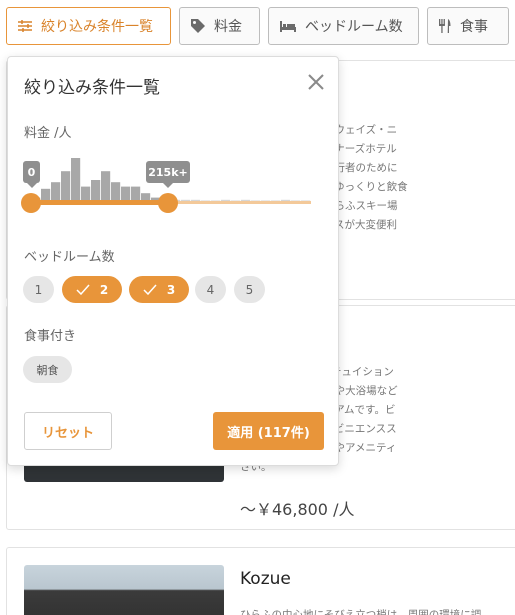 The width and height of the screenshot is (515, 615). Describe the element at coordinates (50, 336) in the screenshot. I see `meal-section-label: 食事付き` at that location.